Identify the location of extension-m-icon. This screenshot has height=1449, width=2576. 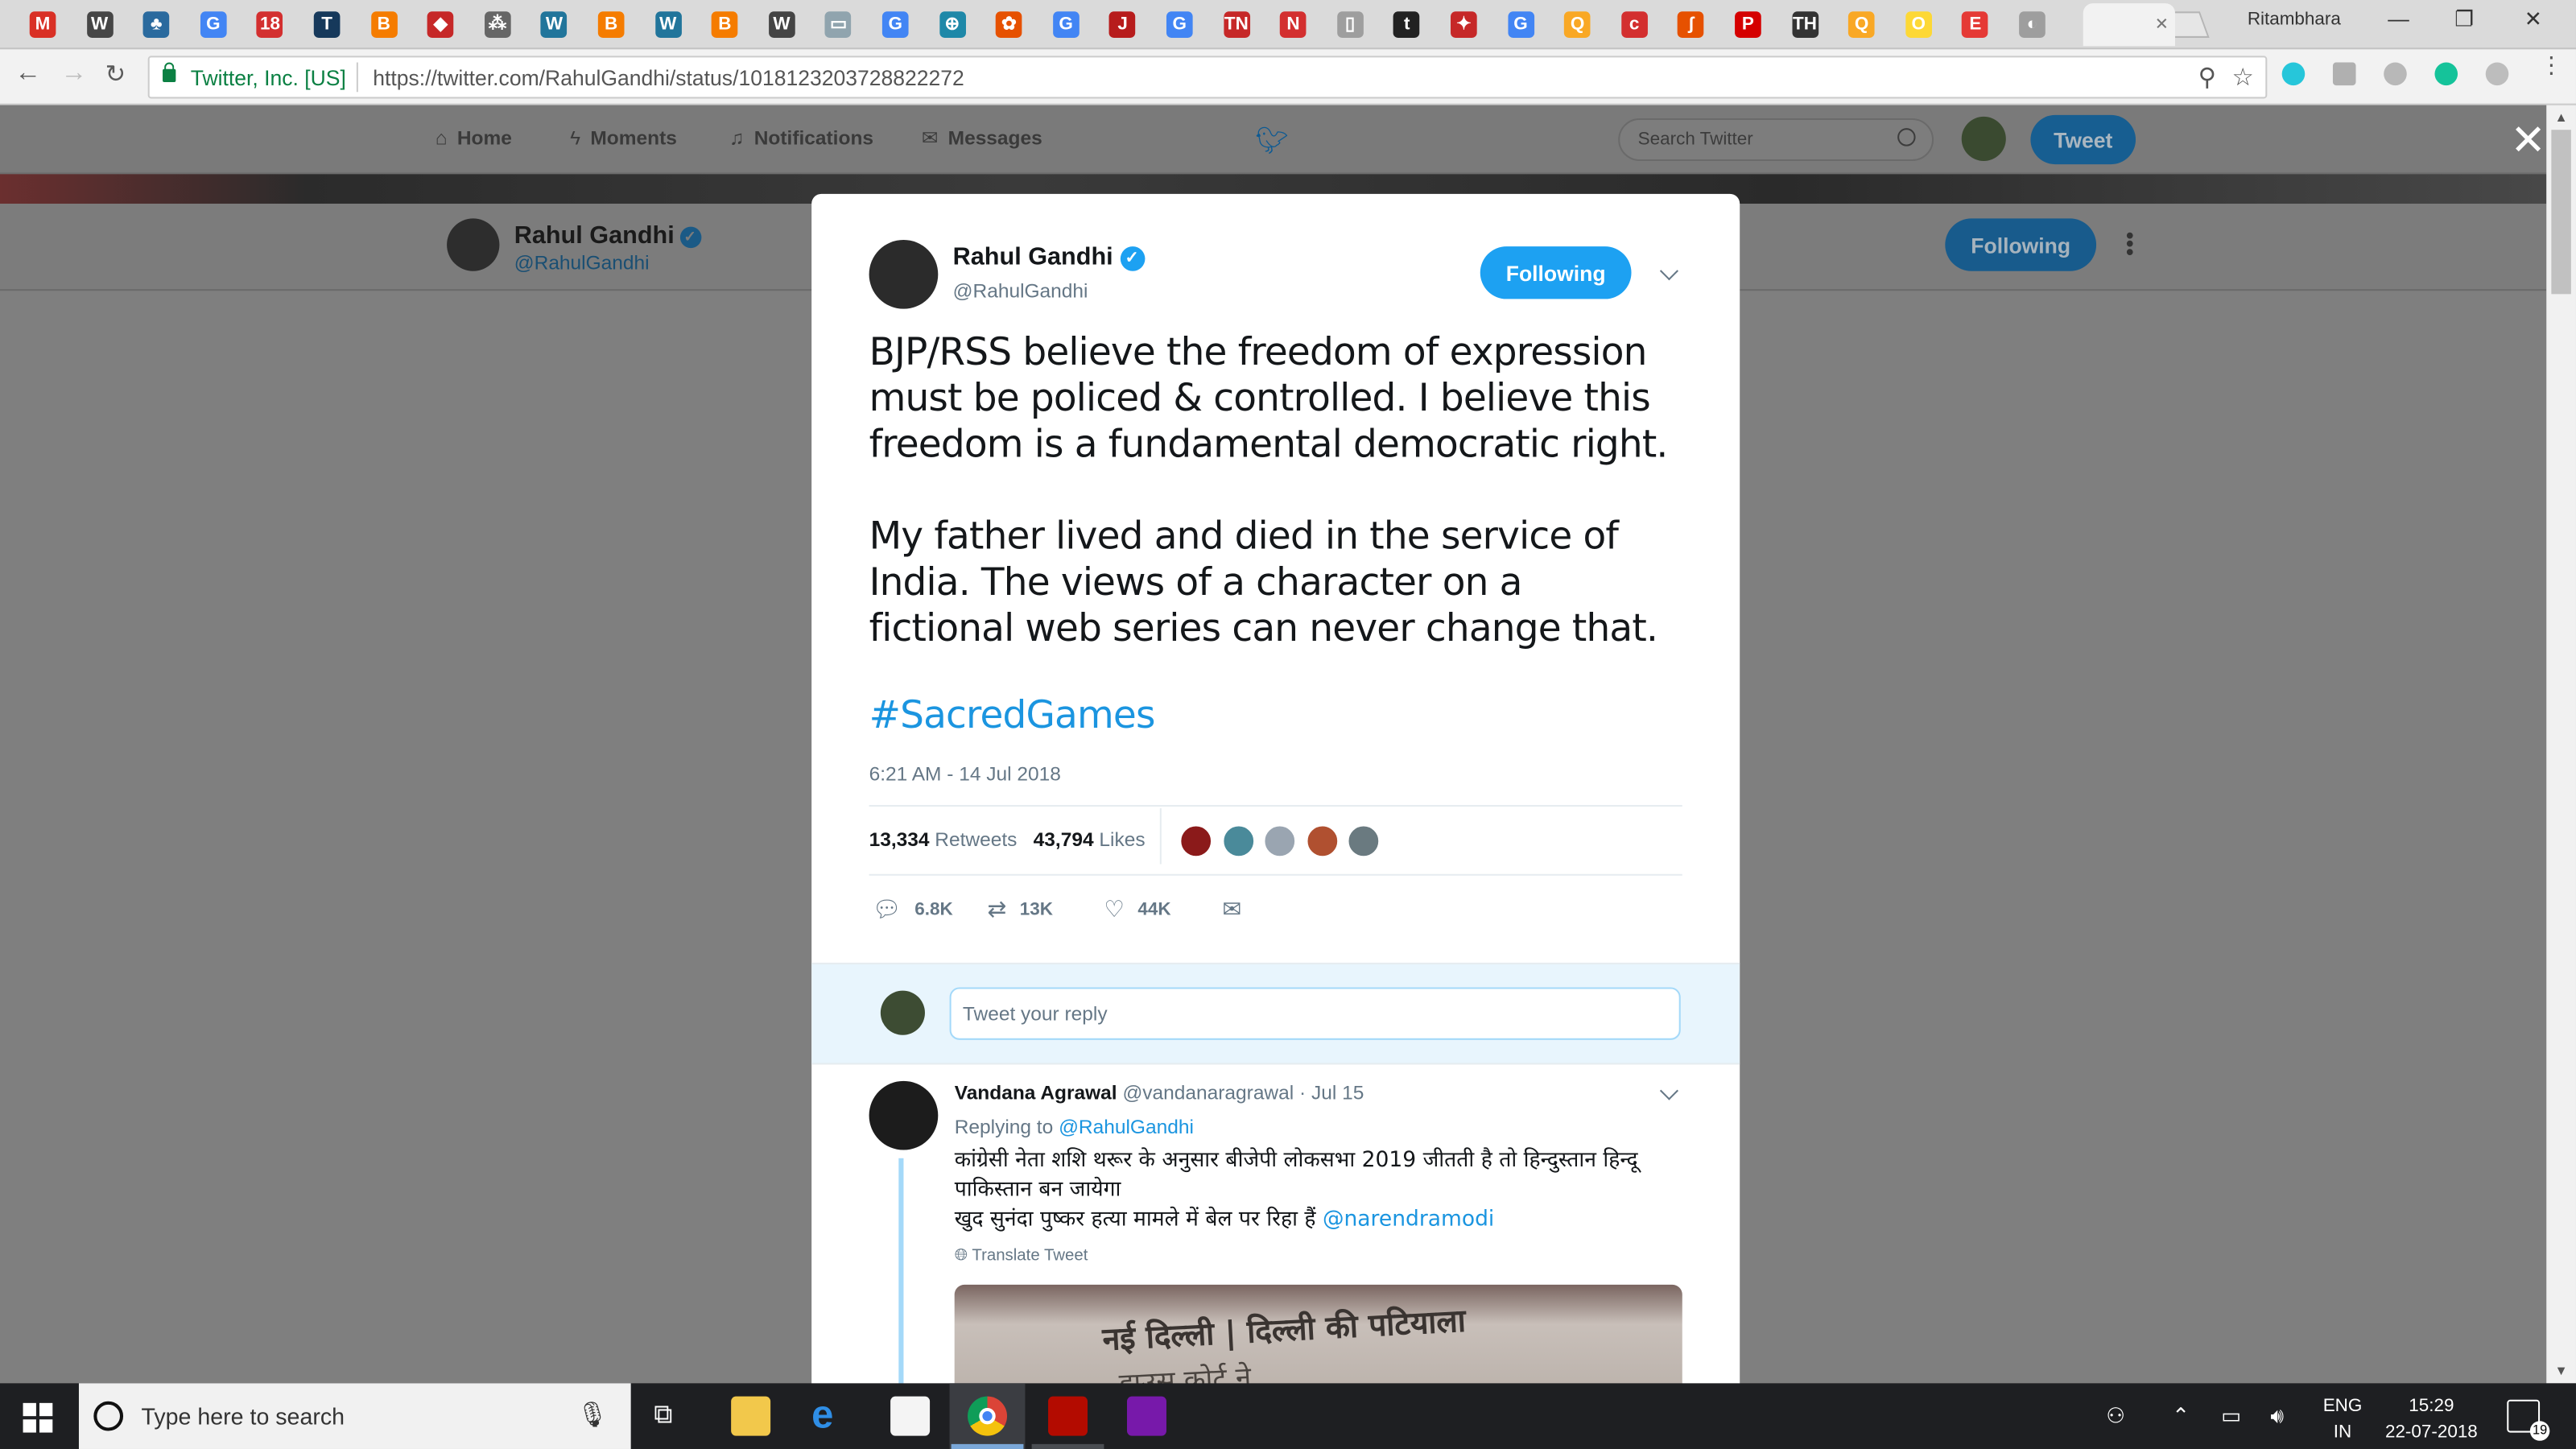
(2293, 74).